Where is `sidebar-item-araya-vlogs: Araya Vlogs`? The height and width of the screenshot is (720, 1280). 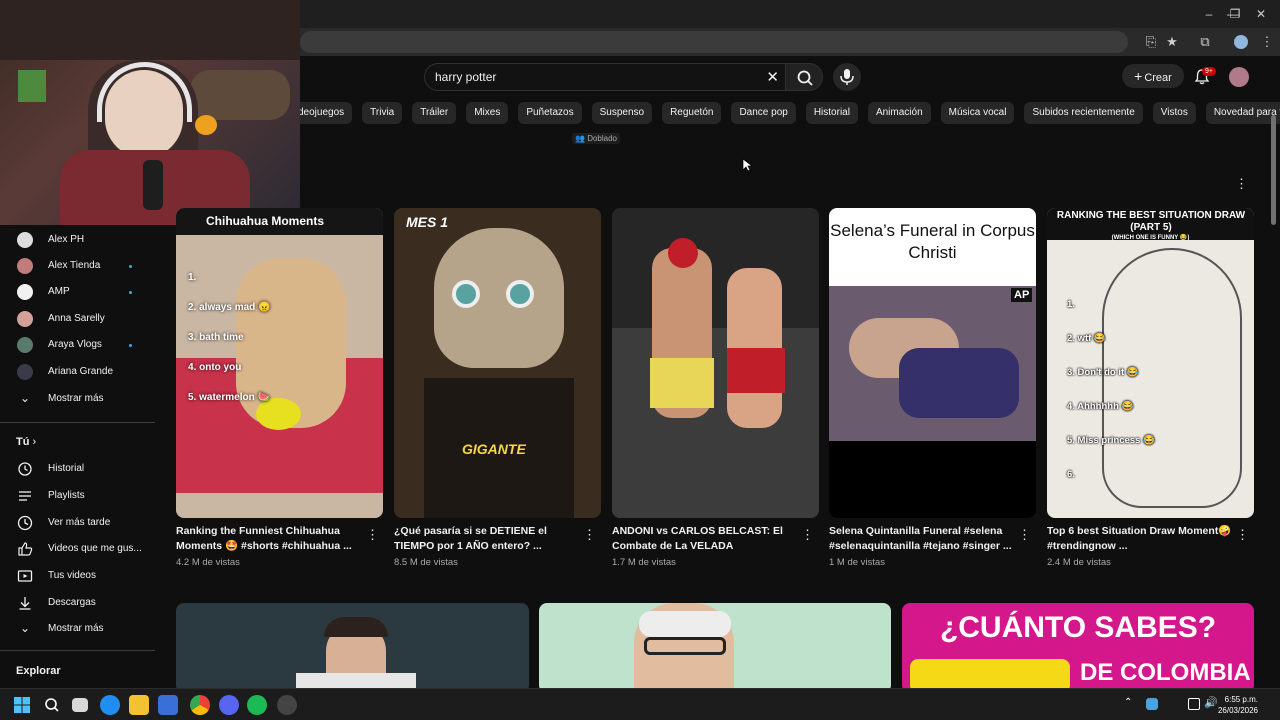
sidebar-item-araya-vlogs: Araya Vlogs is located at coordinates (80, 345).